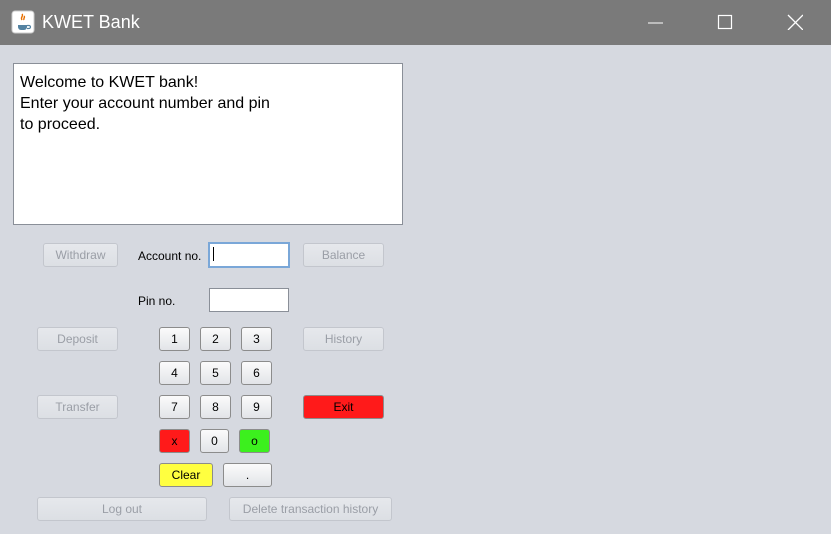 The image size is (831, 534). Describe the element at coordinates (256, 339) in the screenshot. I see `keypad-3-button: 3` at that location.